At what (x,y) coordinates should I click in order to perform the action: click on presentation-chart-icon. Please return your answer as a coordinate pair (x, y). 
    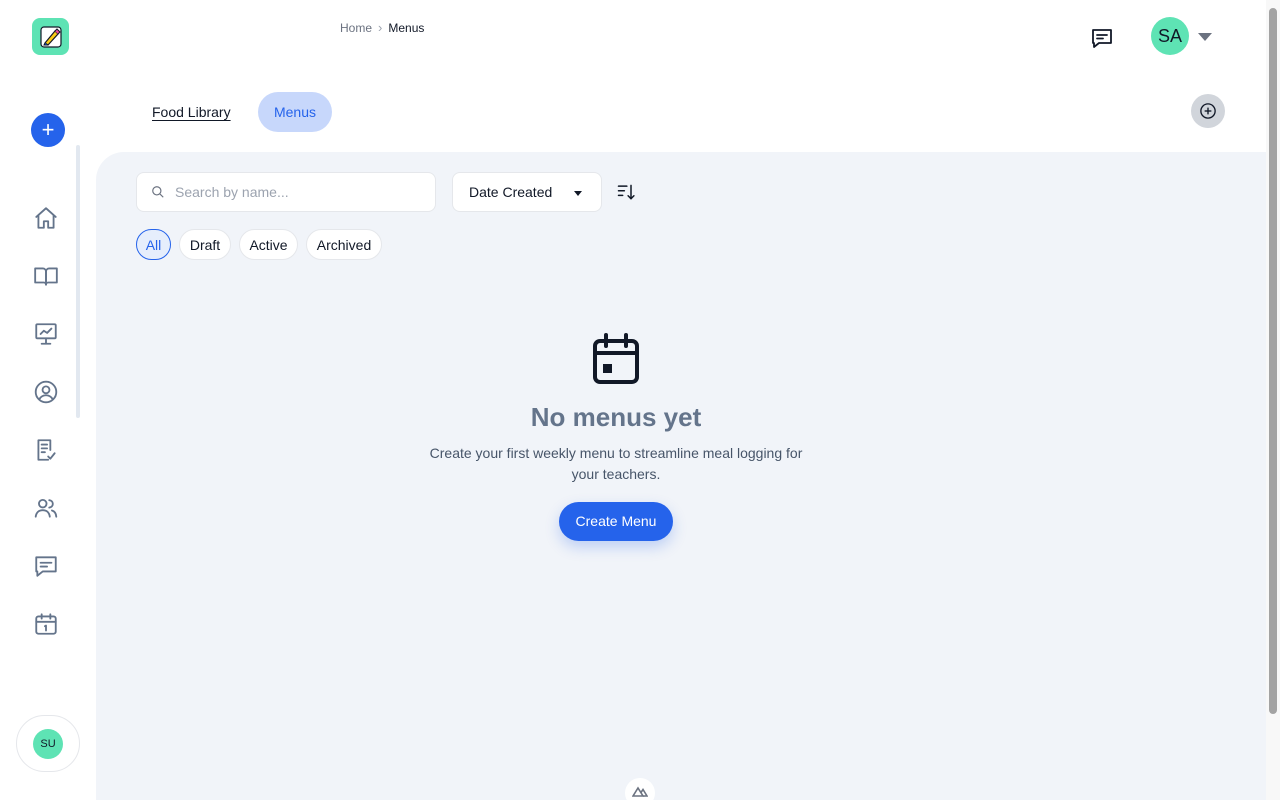
    Looking at the image, I should click on (46, 334).